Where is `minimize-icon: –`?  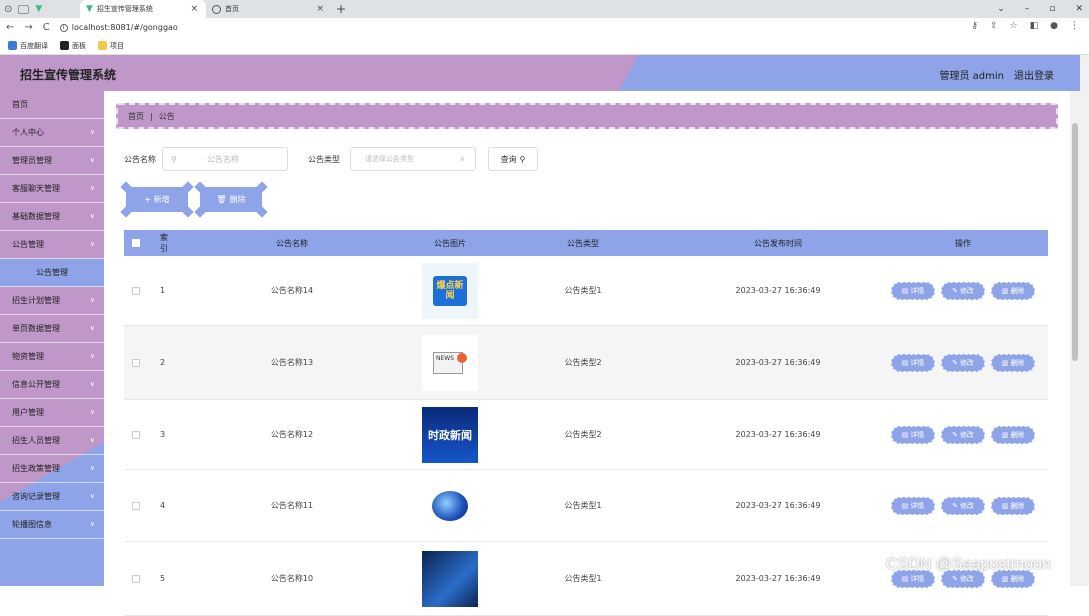
minimize-icon: – is located at coordinates (1027, 9).